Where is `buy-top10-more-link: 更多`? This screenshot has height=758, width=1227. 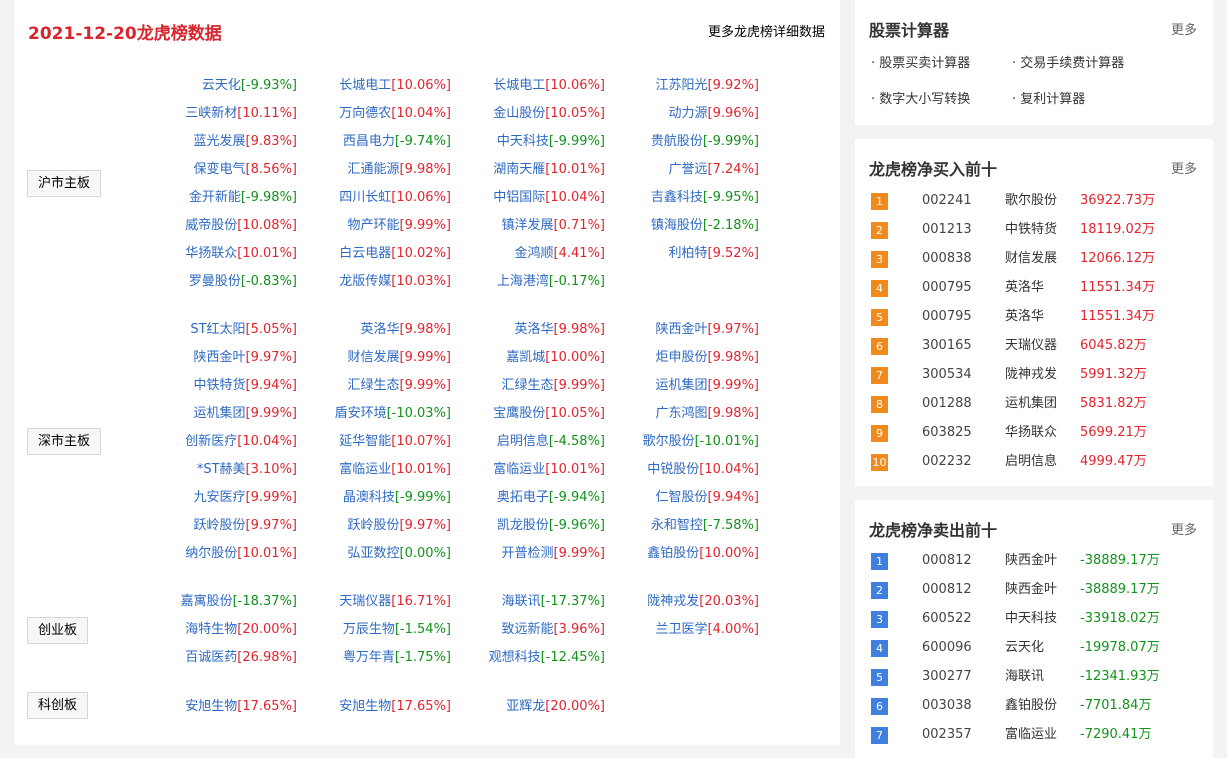
buy-top10-more-link: 更多 is located at coordinates (1184, 167).